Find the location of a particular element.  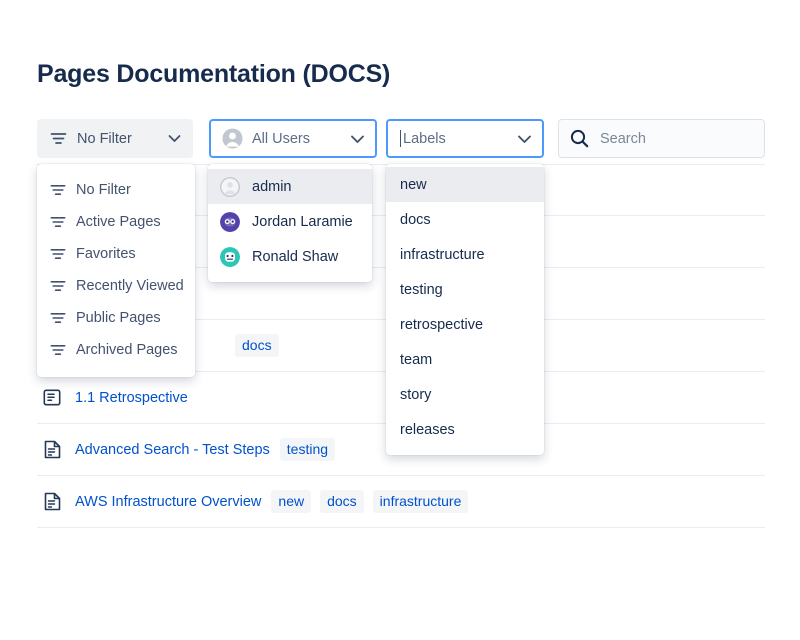

filter-menu-item-label: Public Pages is located at coordinates (118, 317).